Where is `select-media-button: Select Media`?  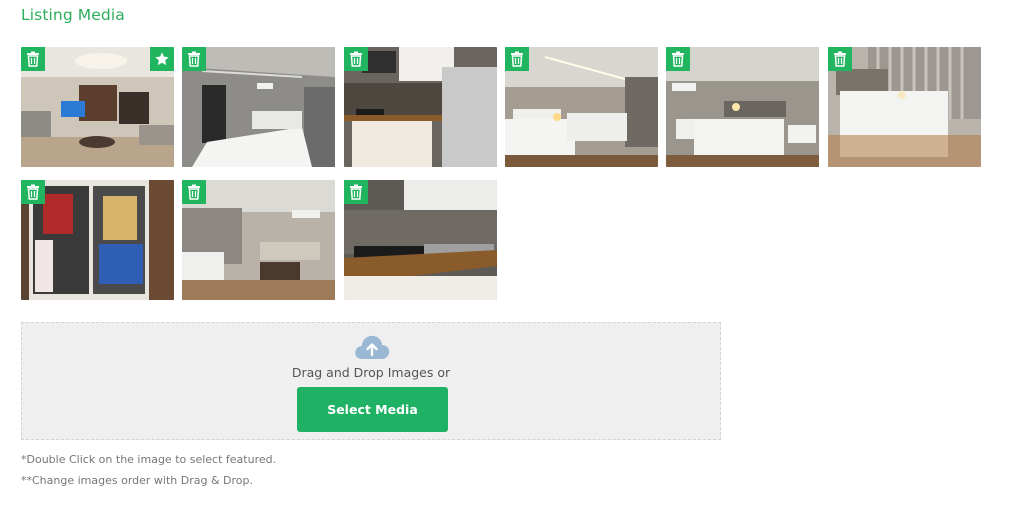 select-media-button: Select Media is located at coordinates (372, 409).